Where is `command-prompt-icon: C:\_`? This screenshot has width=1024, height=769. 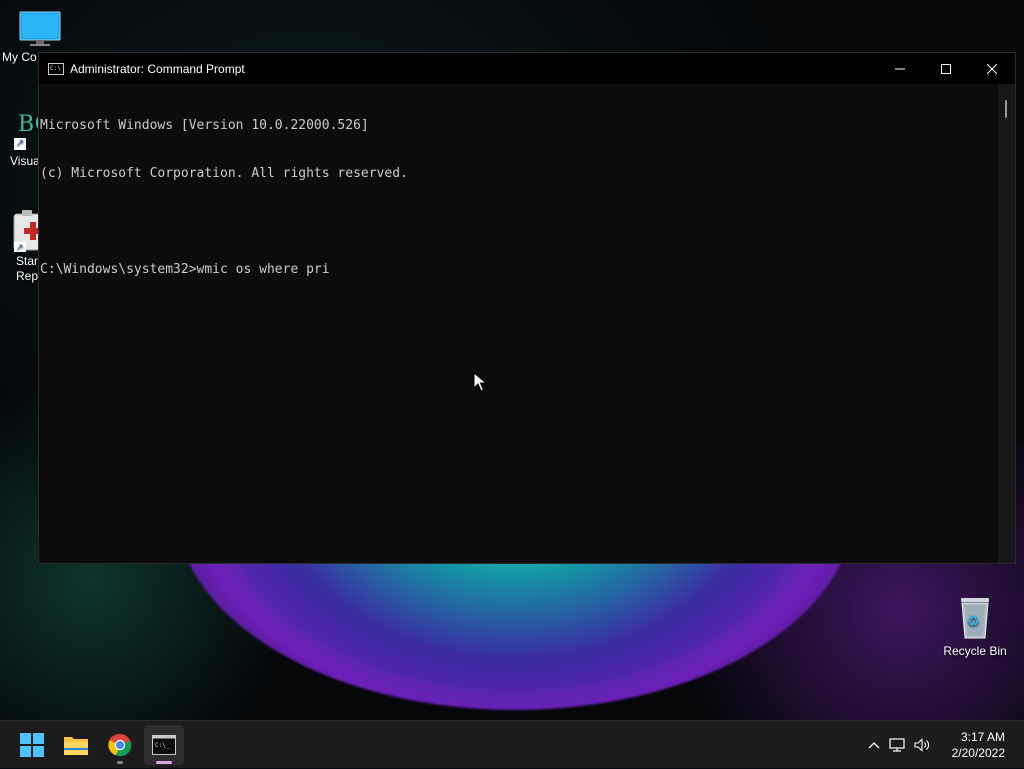 command-prompt-icon: C:\_ is located at coordinates (164, 745).